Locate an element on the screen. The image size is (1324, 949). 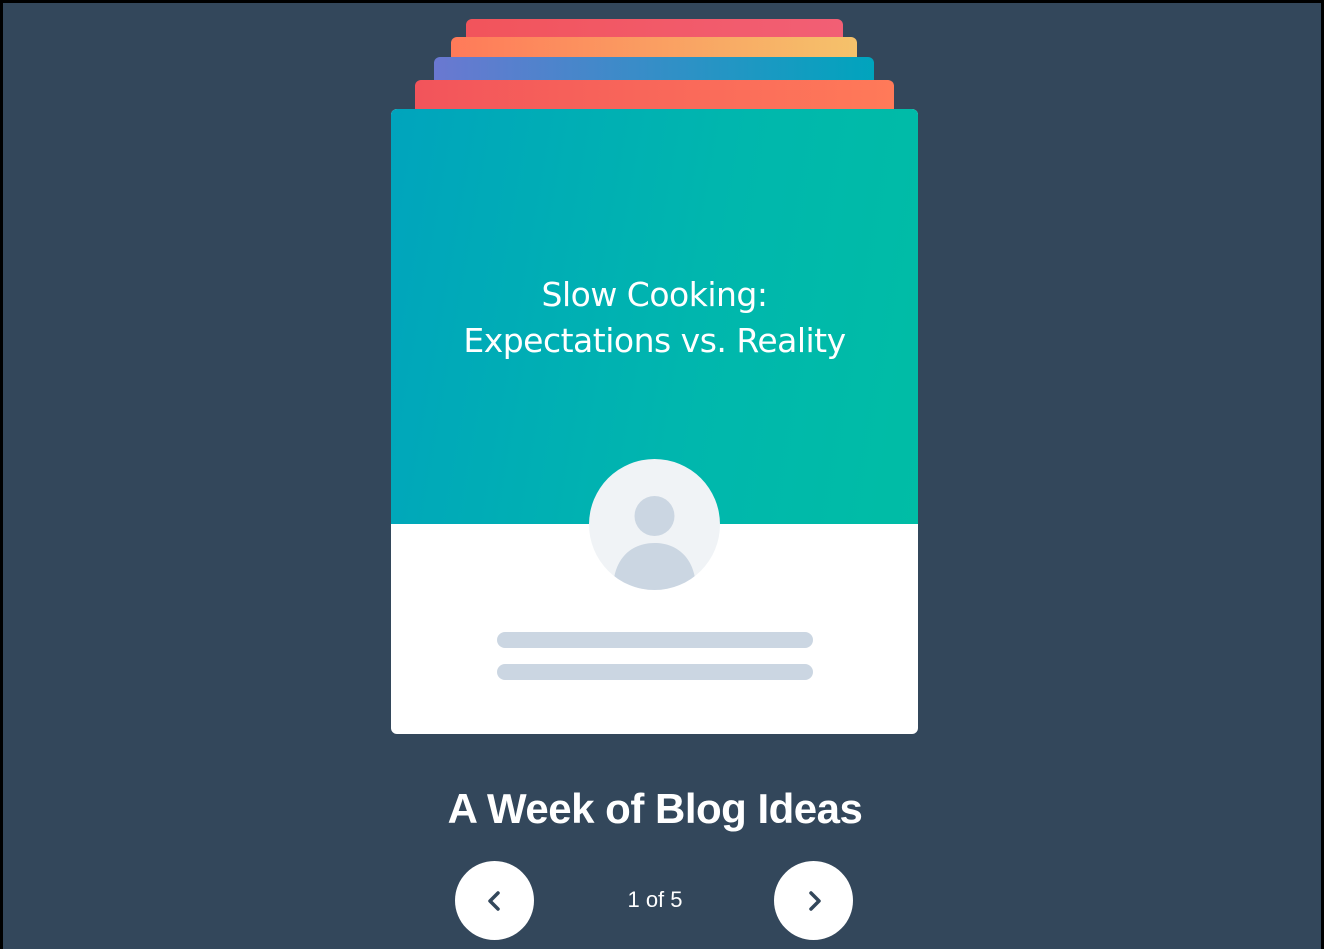
chevron-left-icon is located at coordinates (494, 901).